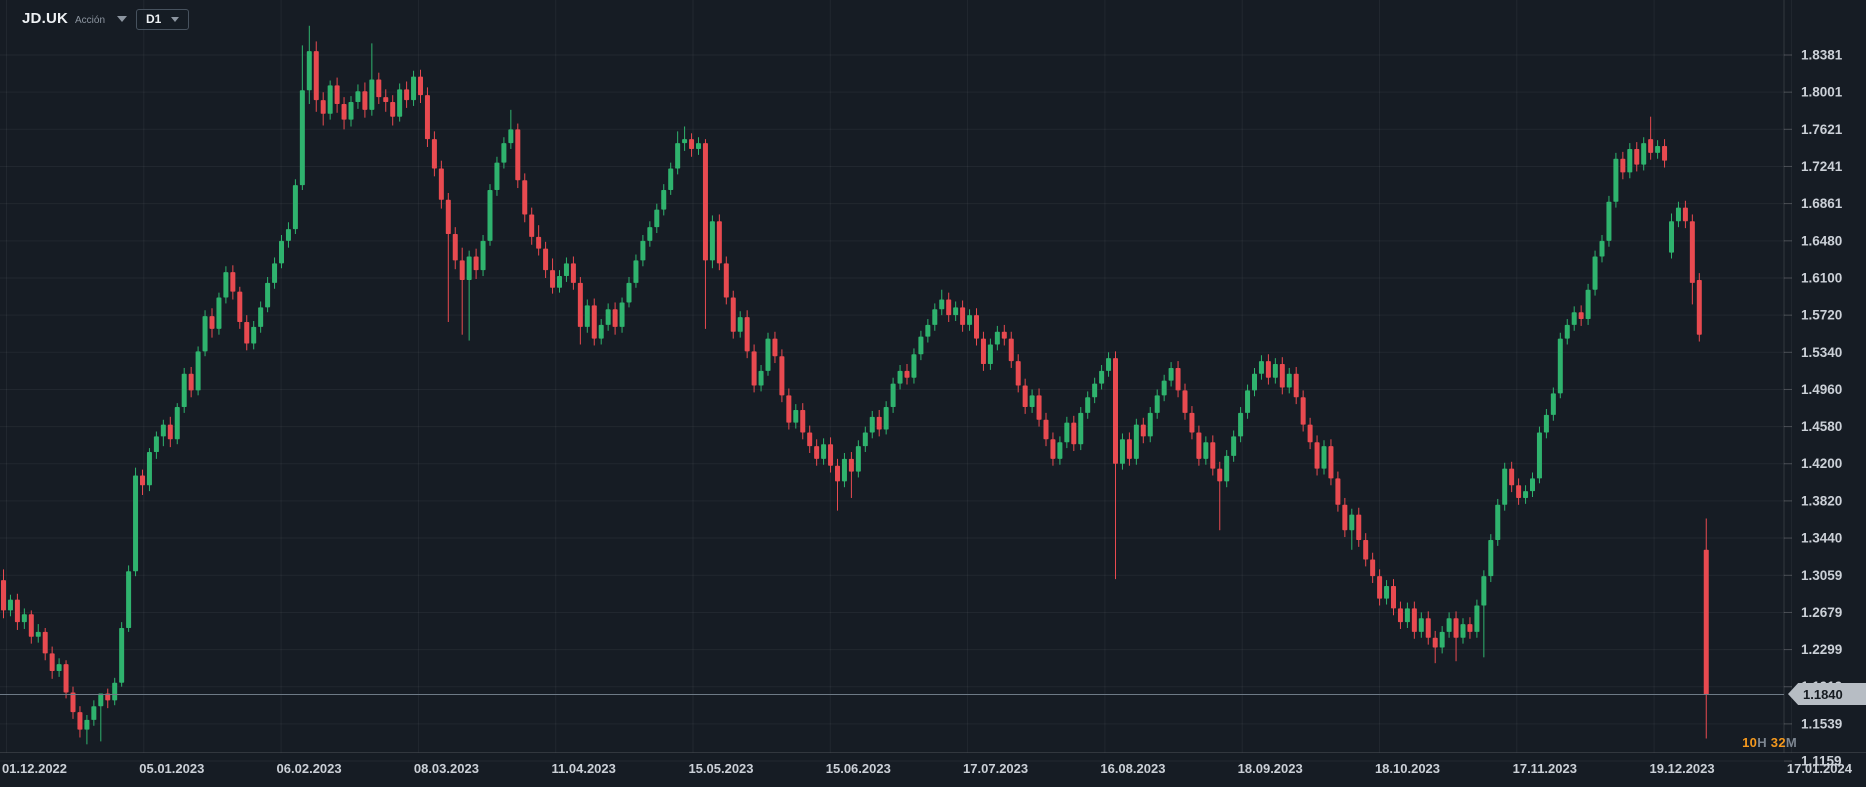 Image resolution: width=1866 pixels, height=787 pixels. I want to click on countdown-minutes-unit: M, so click(1791, 742).